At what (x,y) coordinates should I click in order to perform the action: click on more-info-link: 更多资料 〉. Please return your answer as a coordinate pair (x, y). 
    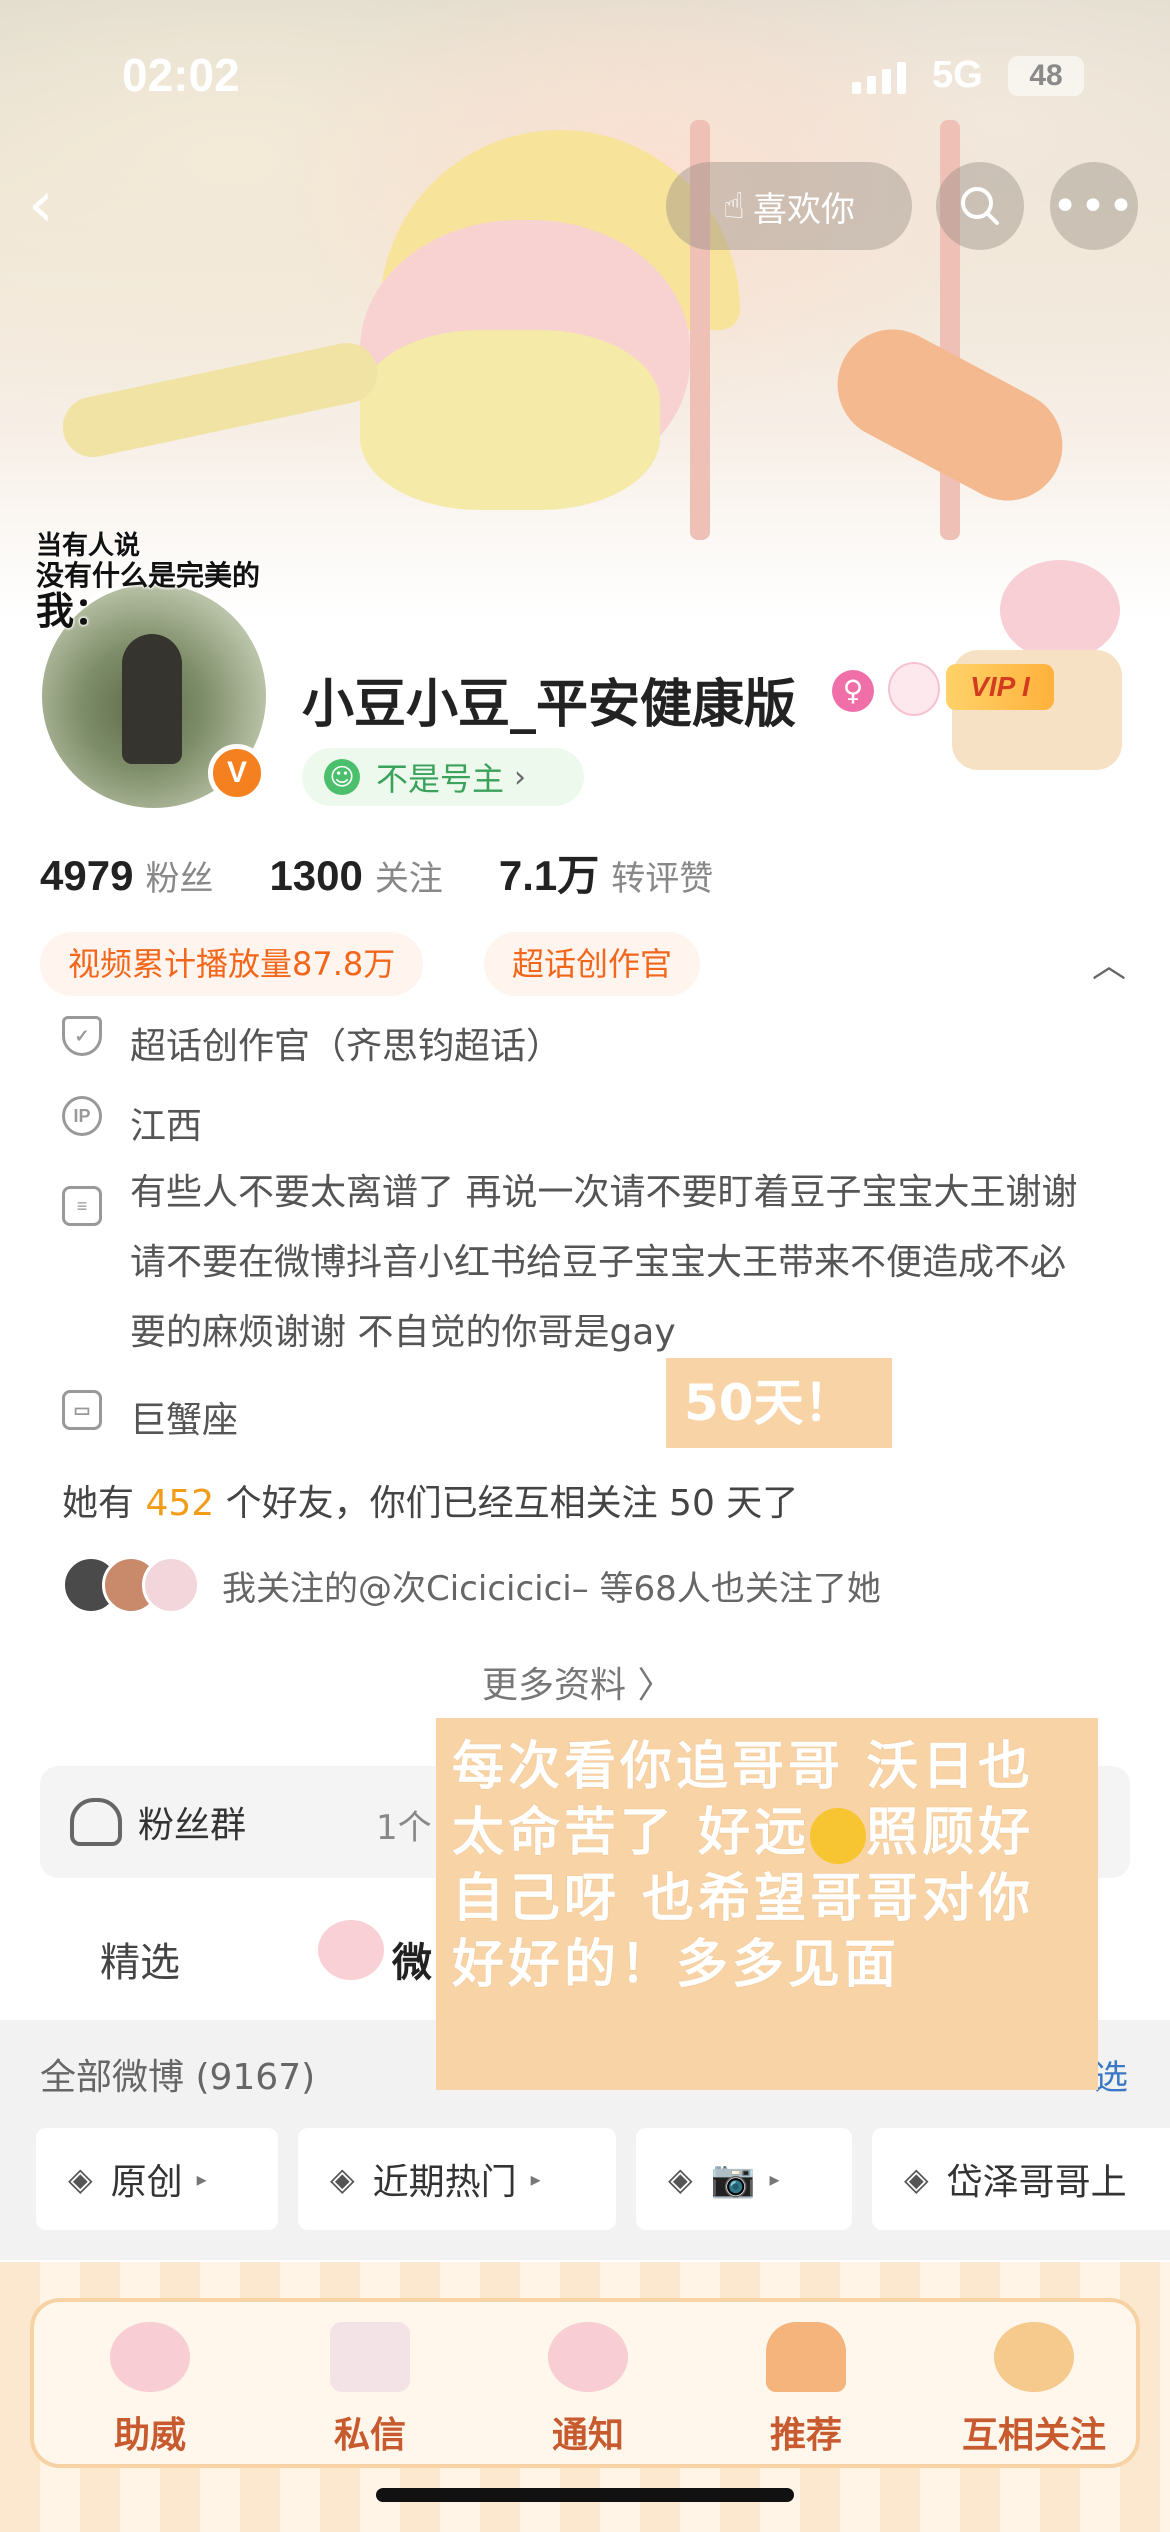
    Looking at the image, I should click on (577, 1682).